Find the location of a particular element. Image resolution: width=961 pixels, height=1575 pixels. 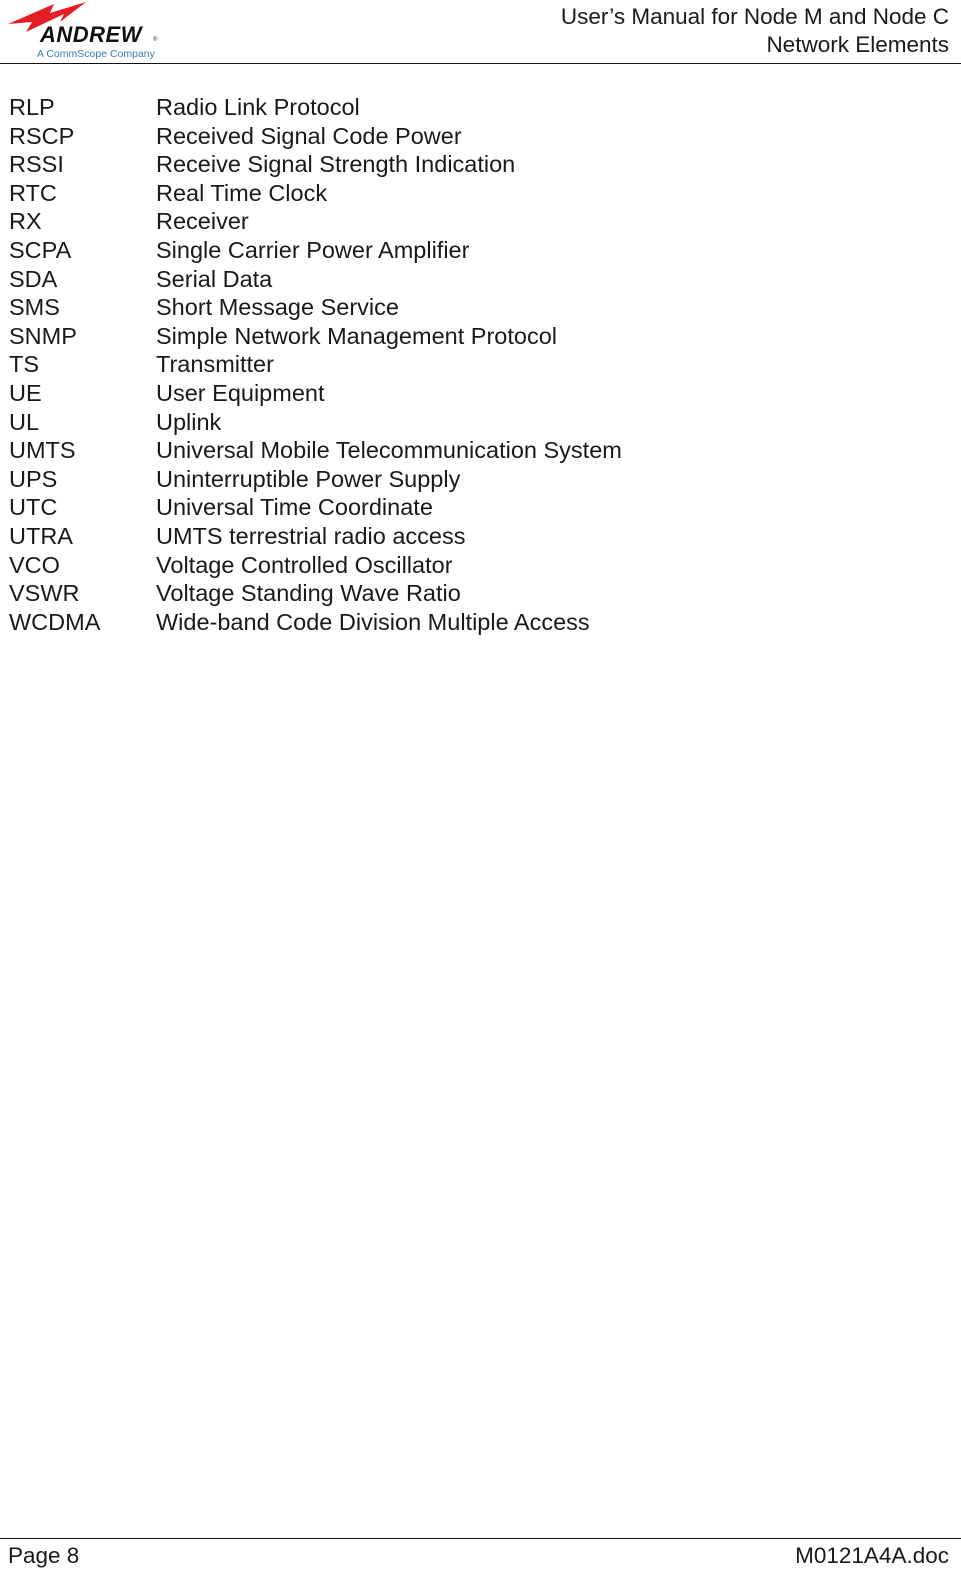

definition: Receiver is located at coordinates (202, 221).